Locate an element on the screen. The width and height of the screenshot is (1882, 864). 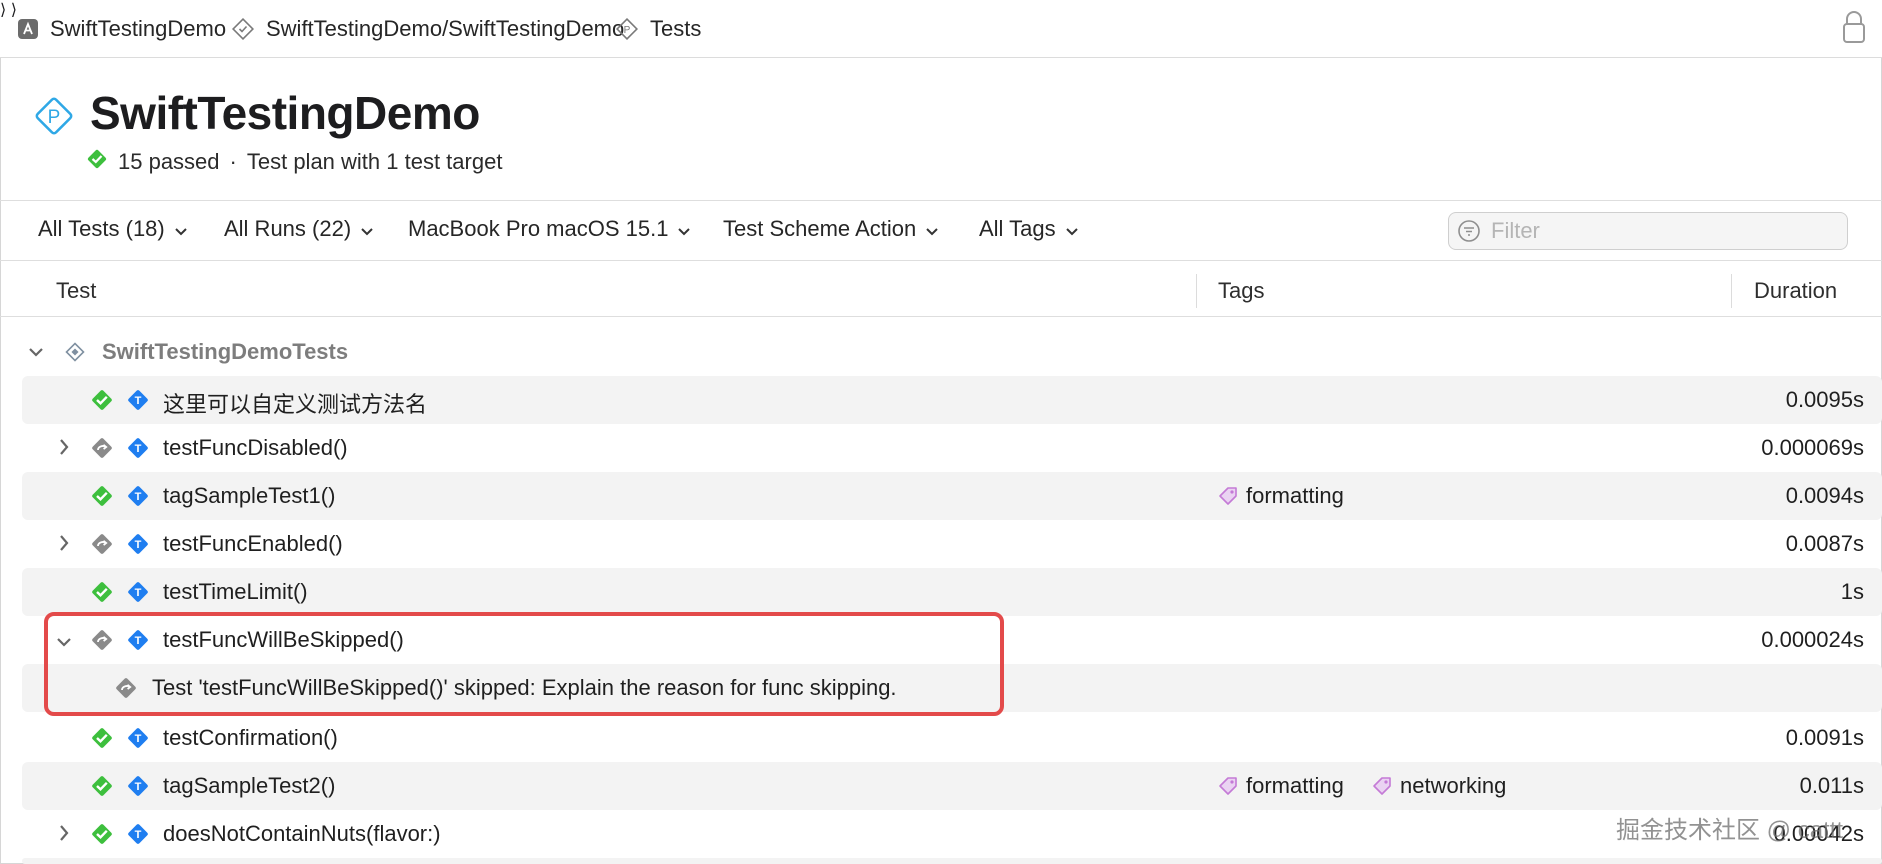
test-row is located at coordinates (952, 861).